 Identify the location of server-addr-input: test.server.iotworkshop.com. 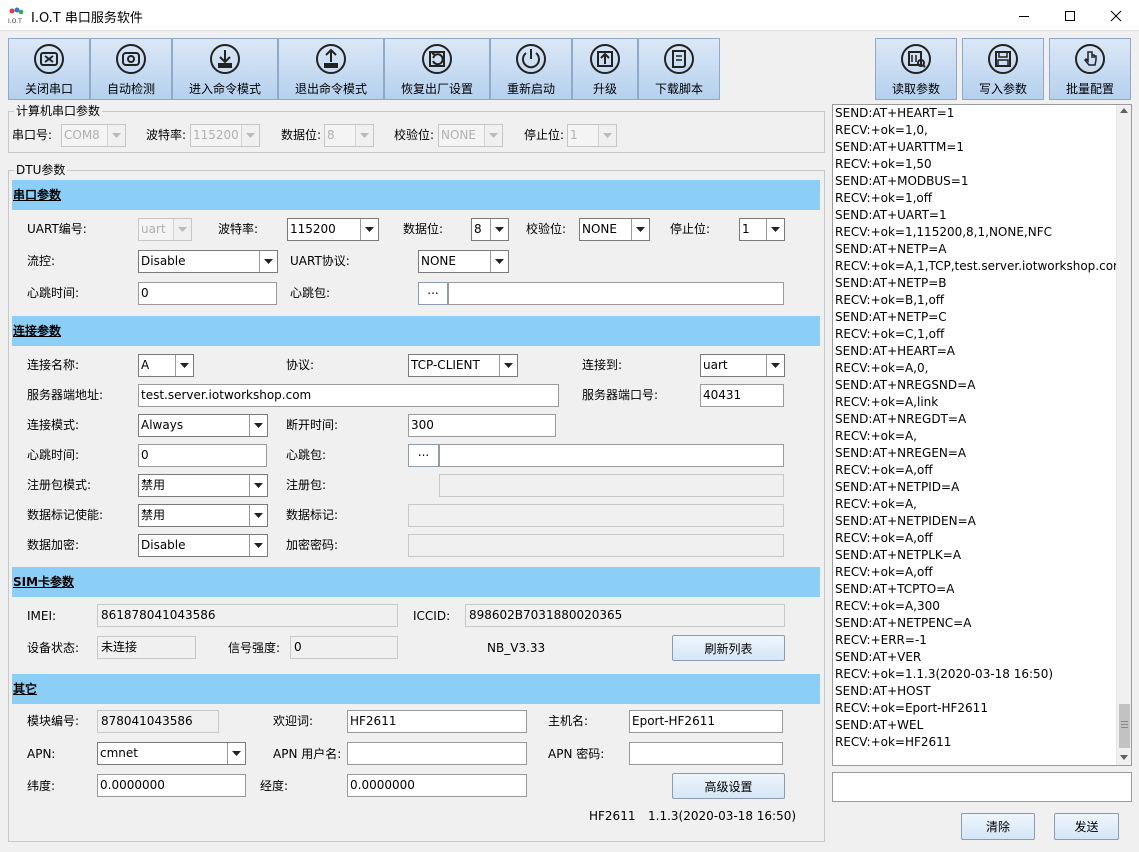
(348, 395).